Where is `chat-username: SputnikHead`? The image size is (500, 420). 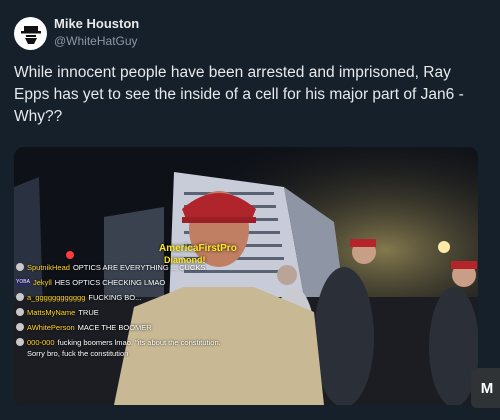
chat-username: SputnikHead is located at coordinates (48, 267).